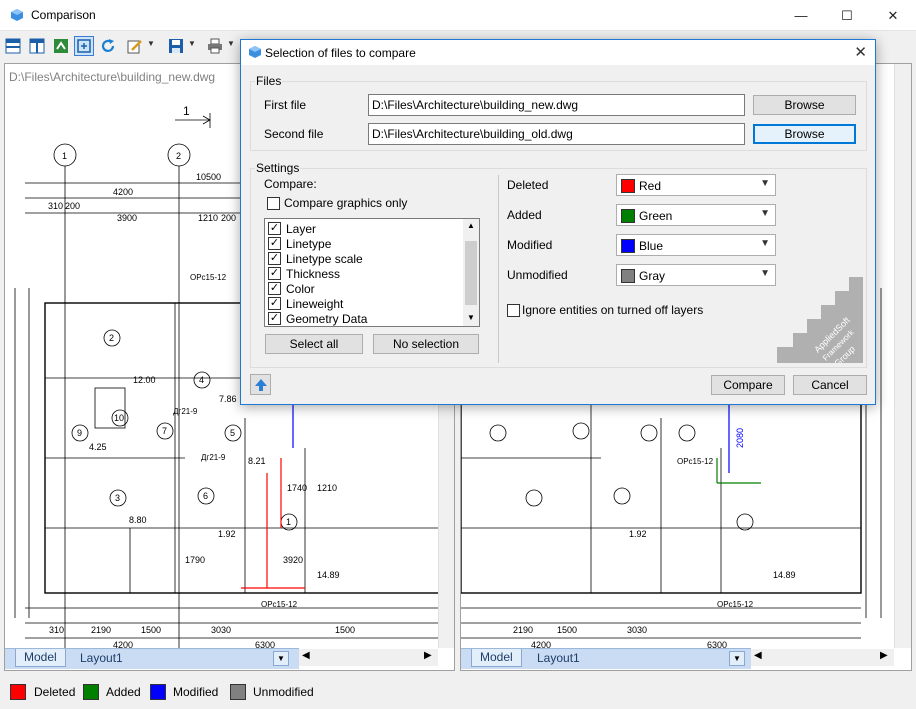  What do you see at coordinates (98, 447) in the screenshot?
I see `drawing-annotation: 4.25` at bounding box center [98, 447].